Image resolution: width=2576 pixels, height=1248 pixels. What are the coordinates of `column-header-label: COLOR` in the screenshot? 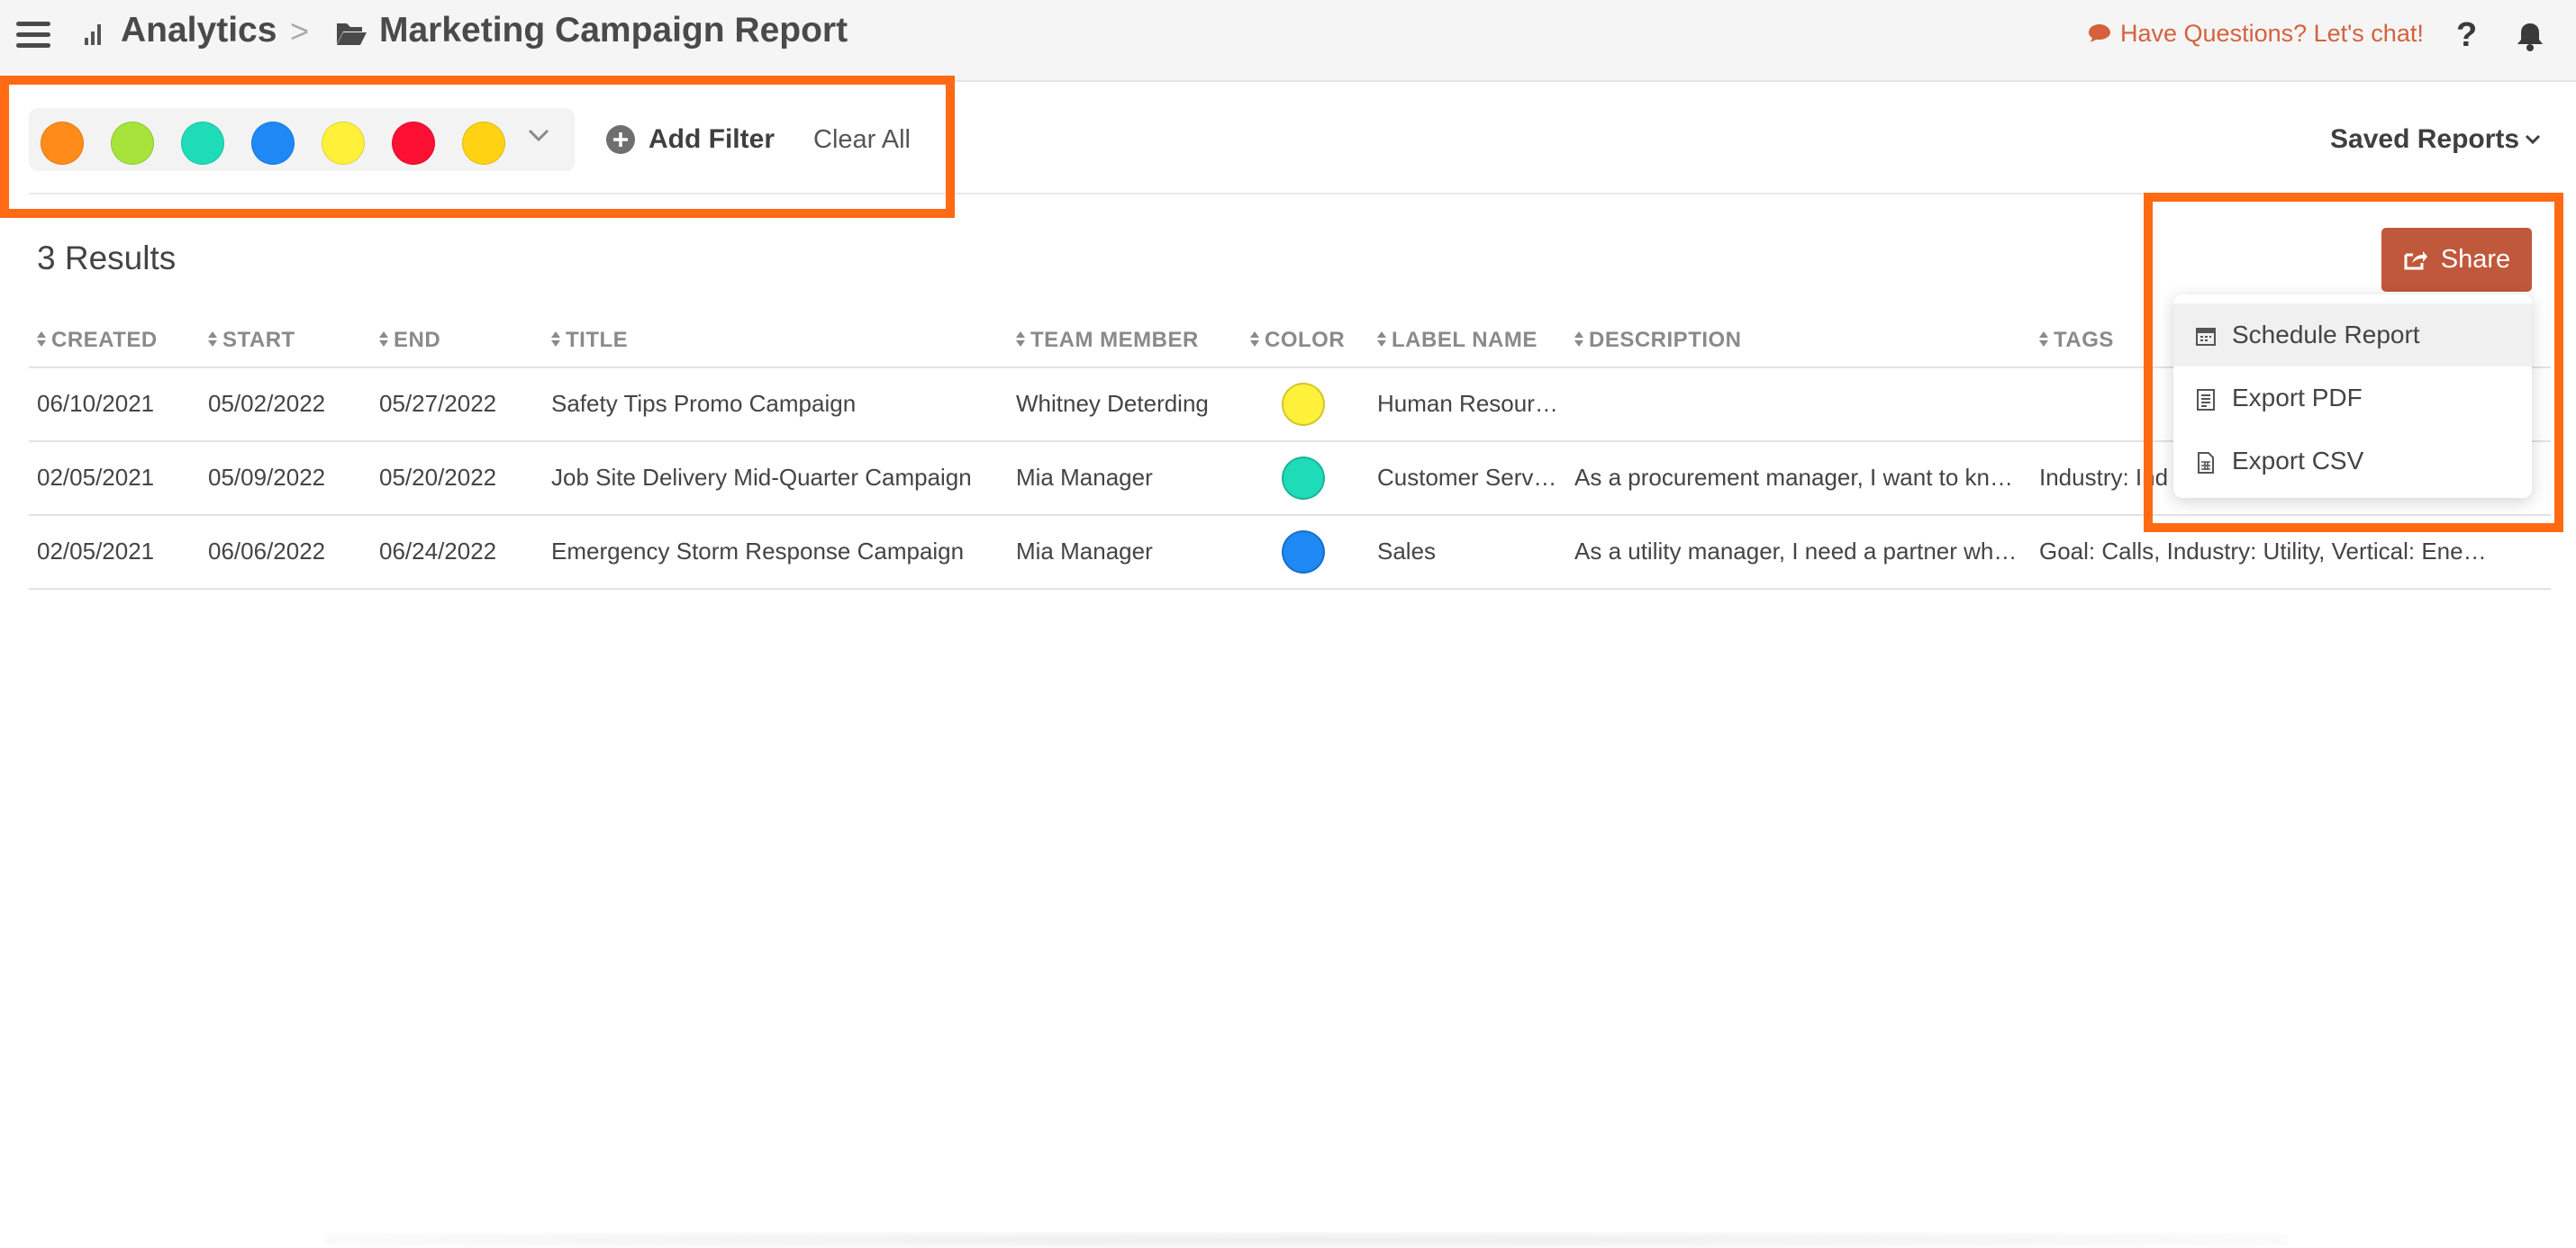 It's located at (1305, 340).